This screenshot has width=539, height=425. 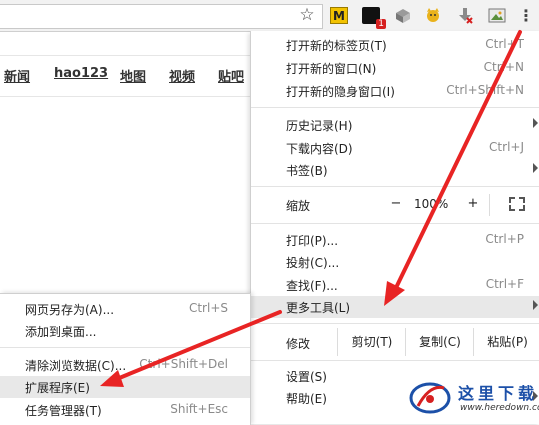 I want to click on zoom-level: 100%, so click(x=431, y=204).